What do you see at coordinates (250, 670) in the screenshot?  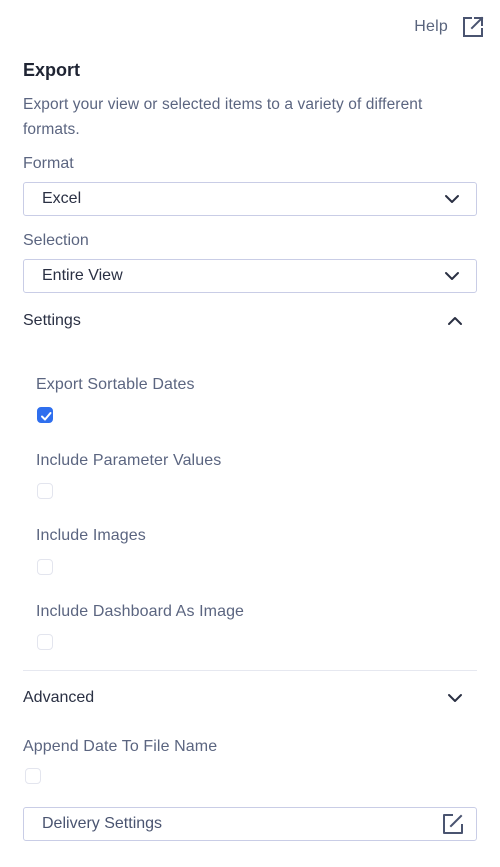 I see `section-divider` at bounding box center [250, 670].